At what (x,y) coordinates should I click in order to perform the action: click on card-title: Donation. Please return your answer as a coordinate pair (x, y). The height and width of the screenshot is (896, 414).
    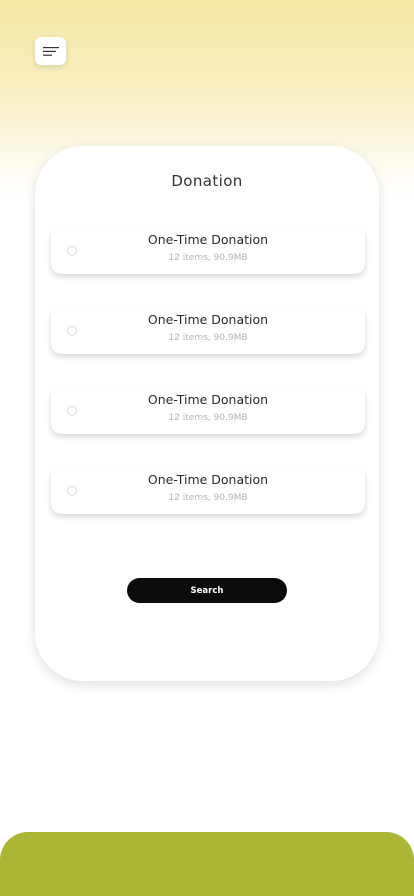
    Looking at the image, I should click on (207, 181).